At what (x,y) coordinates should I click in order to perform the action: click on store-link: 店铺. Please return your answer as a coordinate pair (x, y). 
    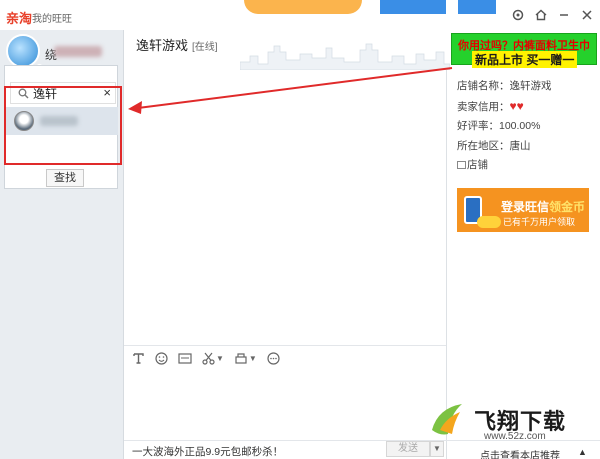
    Looking at the image, I should click on (504, 166).